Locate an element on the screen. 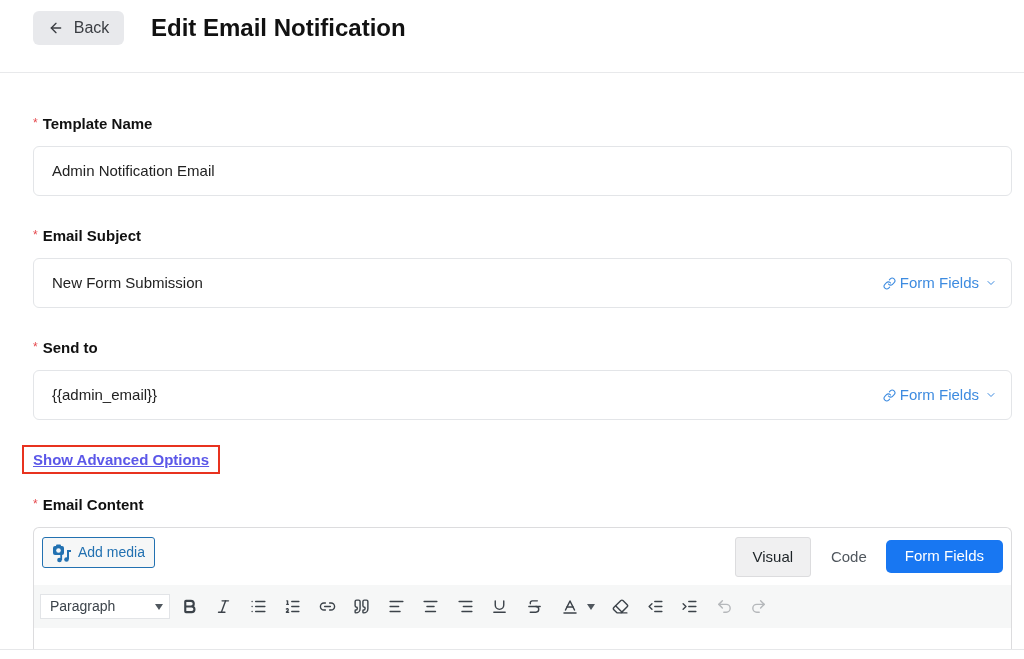  editor-mode-tab: Code is located at coordinates (848, 557).